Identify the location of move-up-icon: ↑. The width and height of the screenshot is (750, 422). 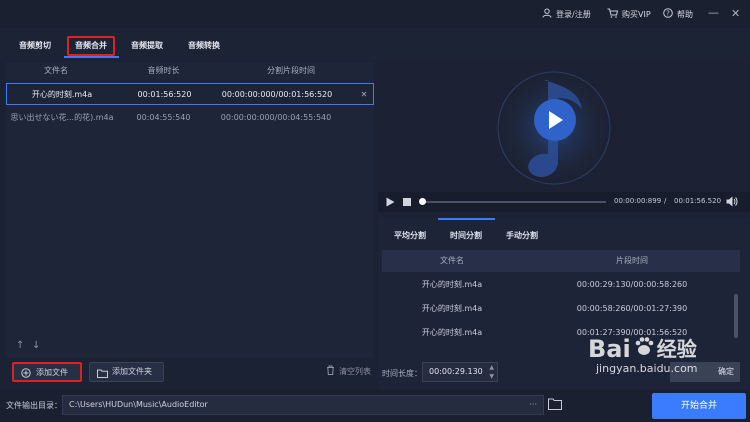
(20, 345).